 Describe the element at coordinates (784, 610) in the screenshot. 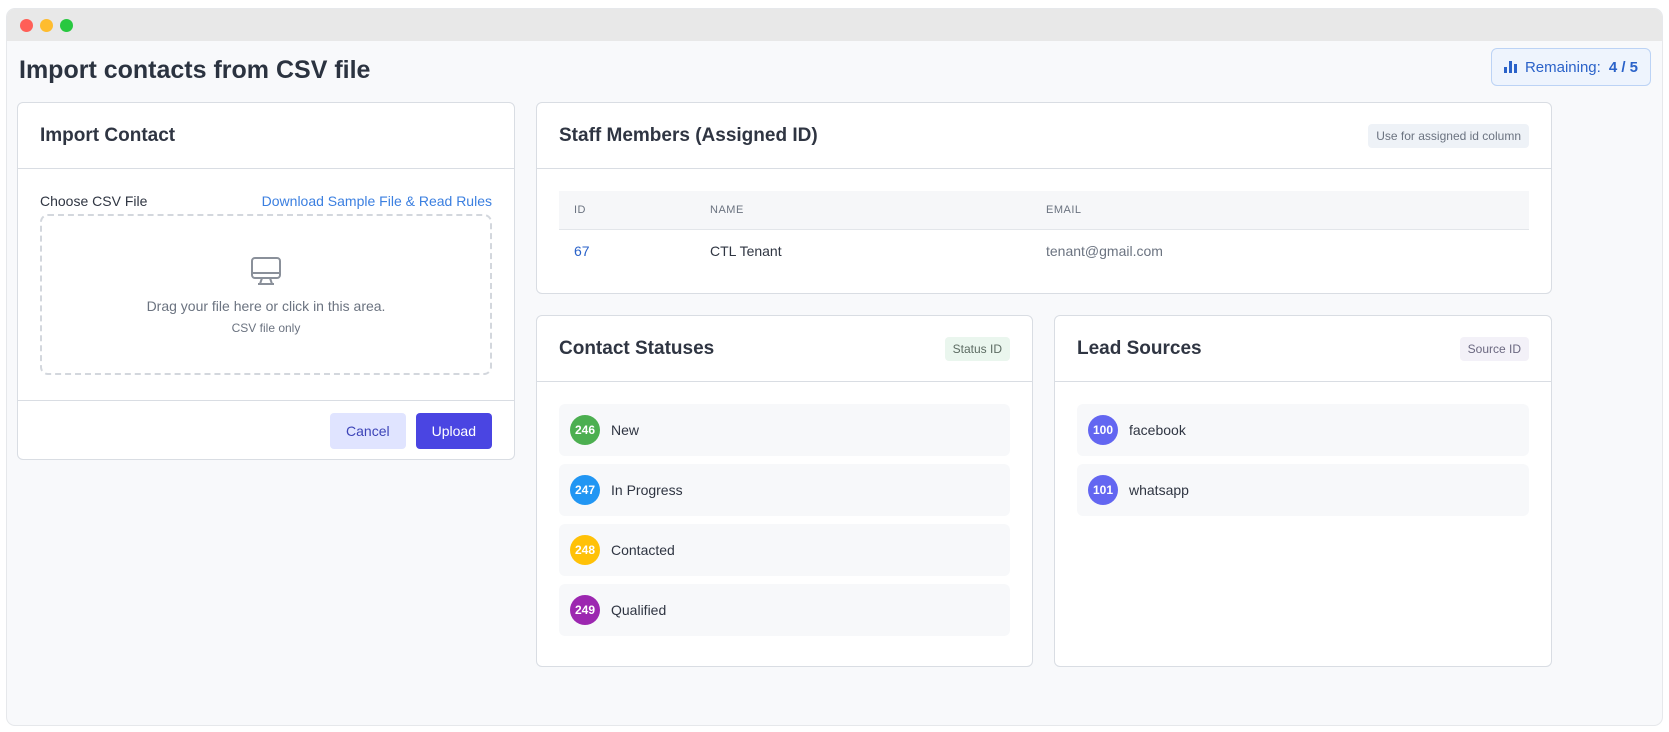

I see `list-item: 249 Qualified` at that location.